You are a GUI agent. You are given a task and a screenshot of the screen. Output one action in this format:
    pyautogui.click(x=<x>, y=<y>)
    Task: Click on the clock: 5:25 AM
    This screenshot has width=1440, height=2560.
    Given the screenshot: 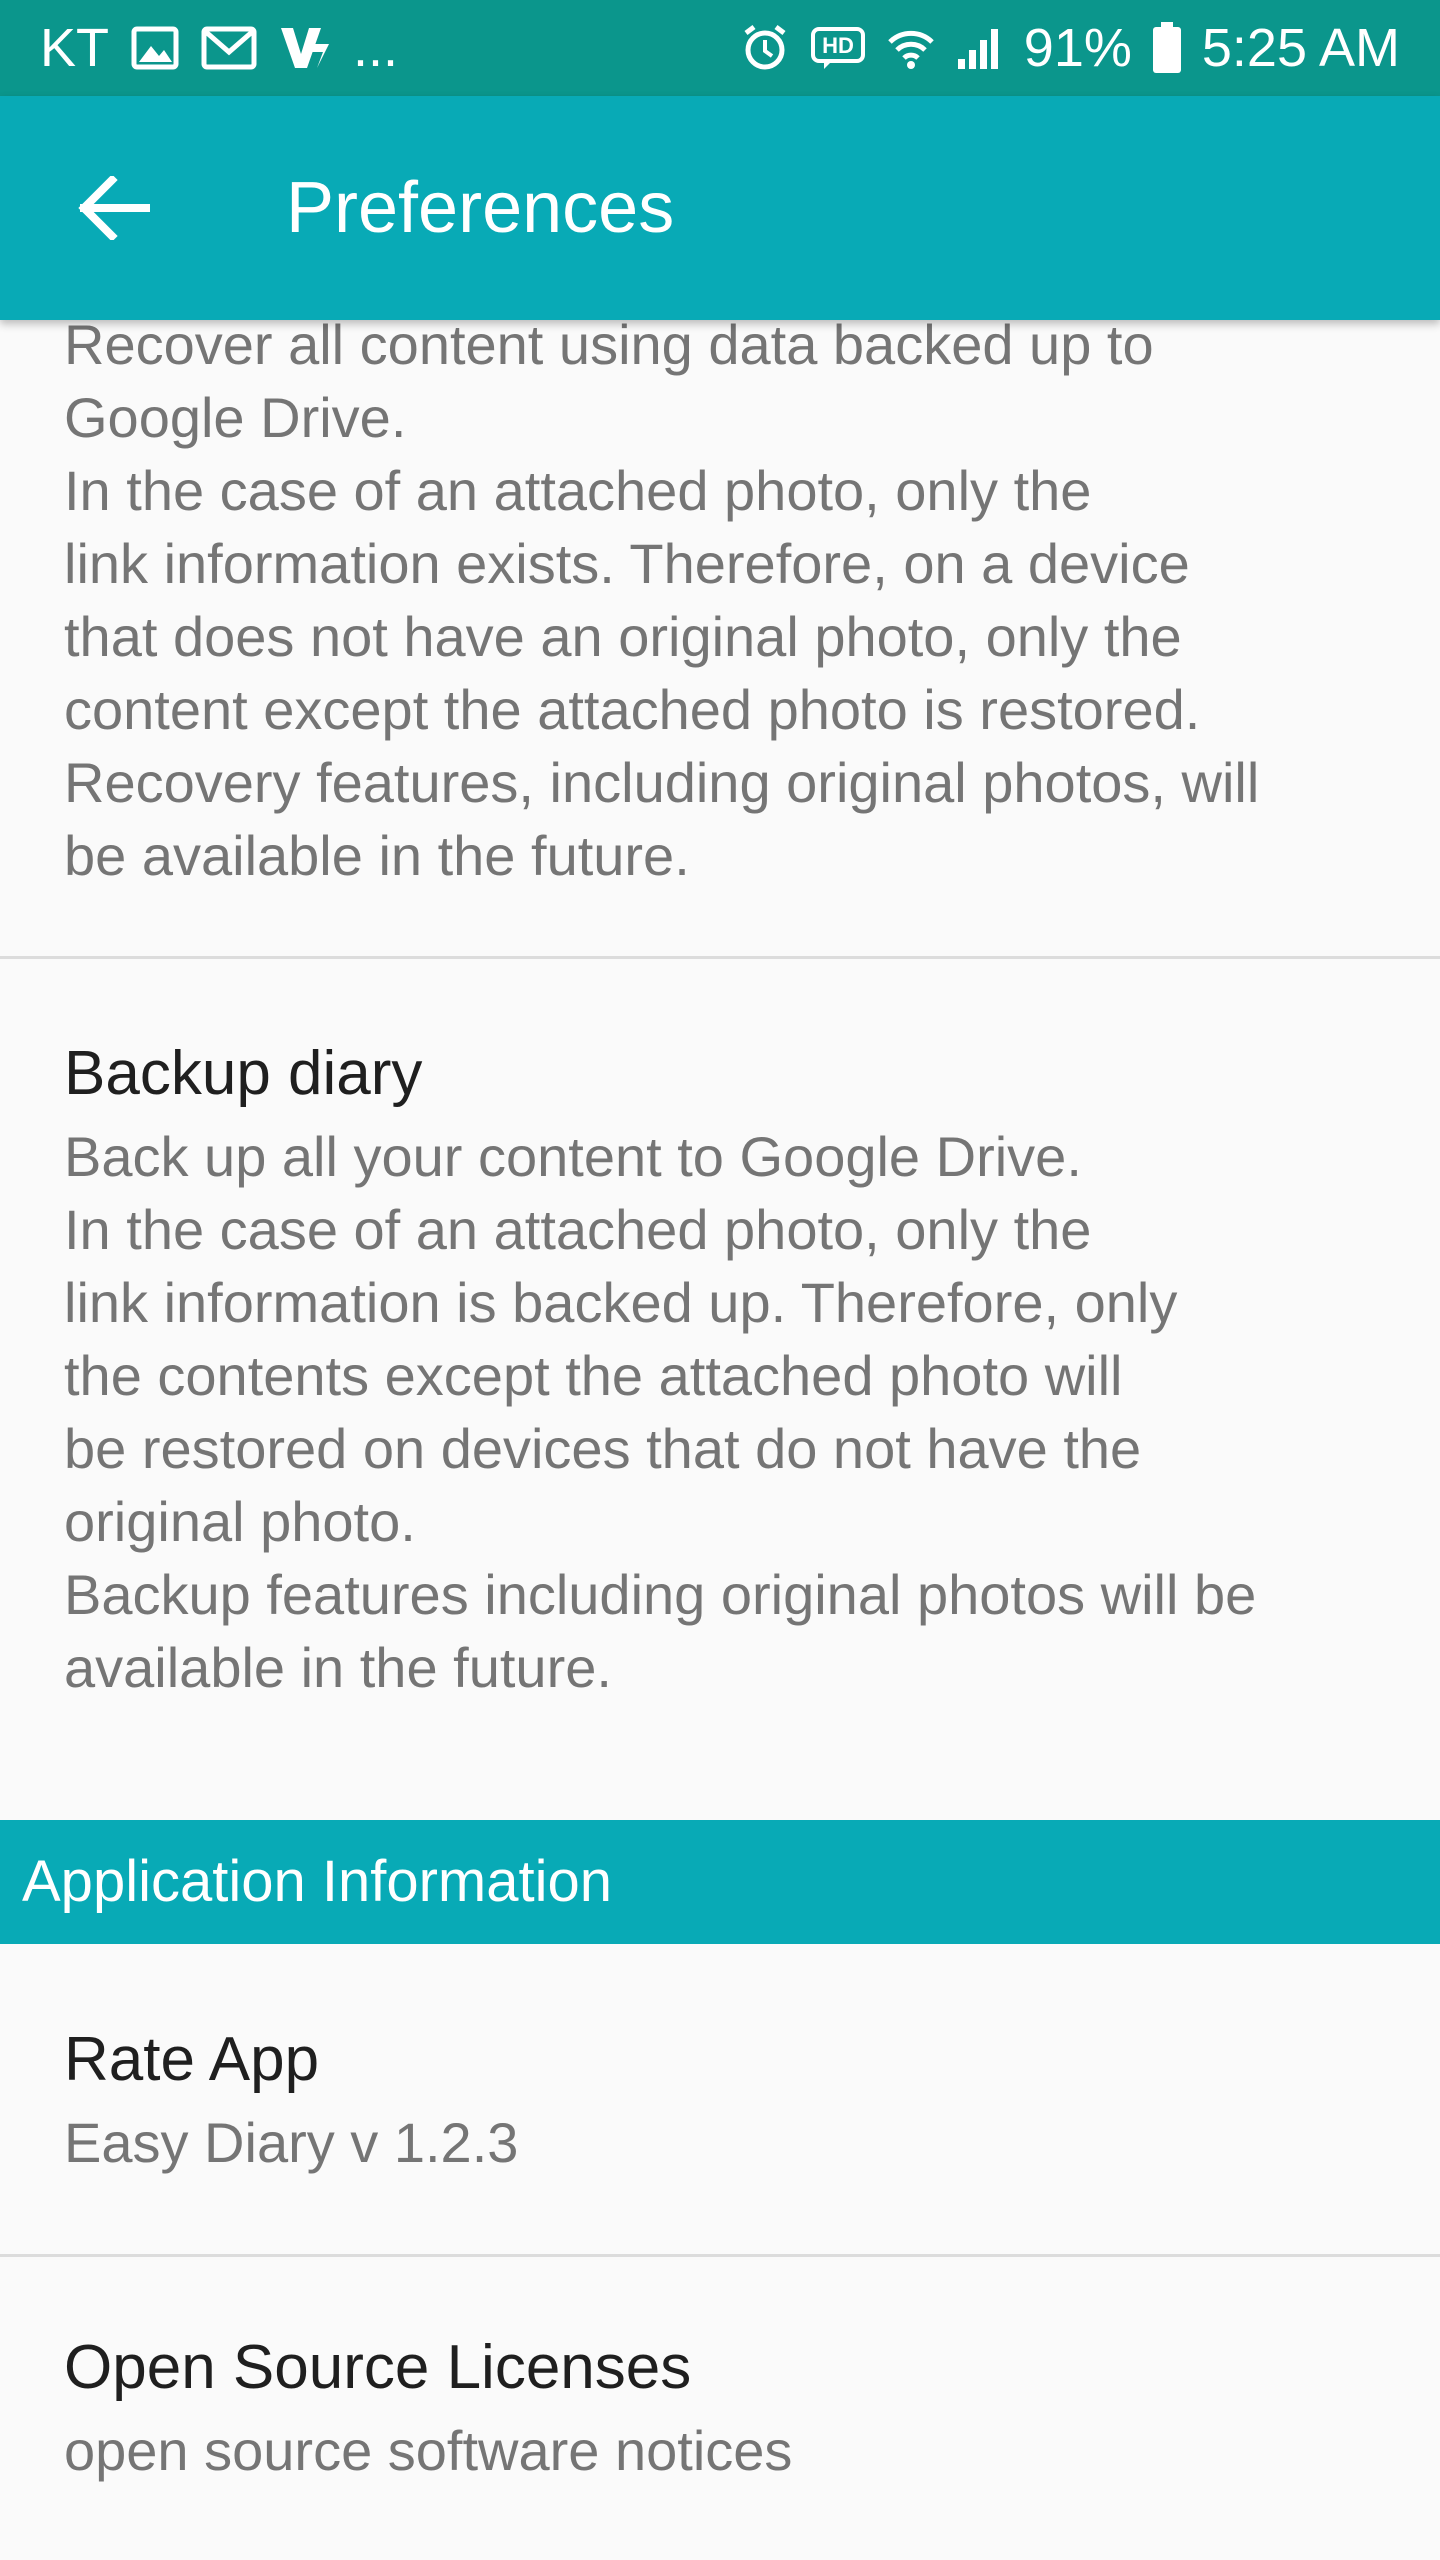 What is the action you would take?
    pyautogui.click(x=1300, y=48)
    